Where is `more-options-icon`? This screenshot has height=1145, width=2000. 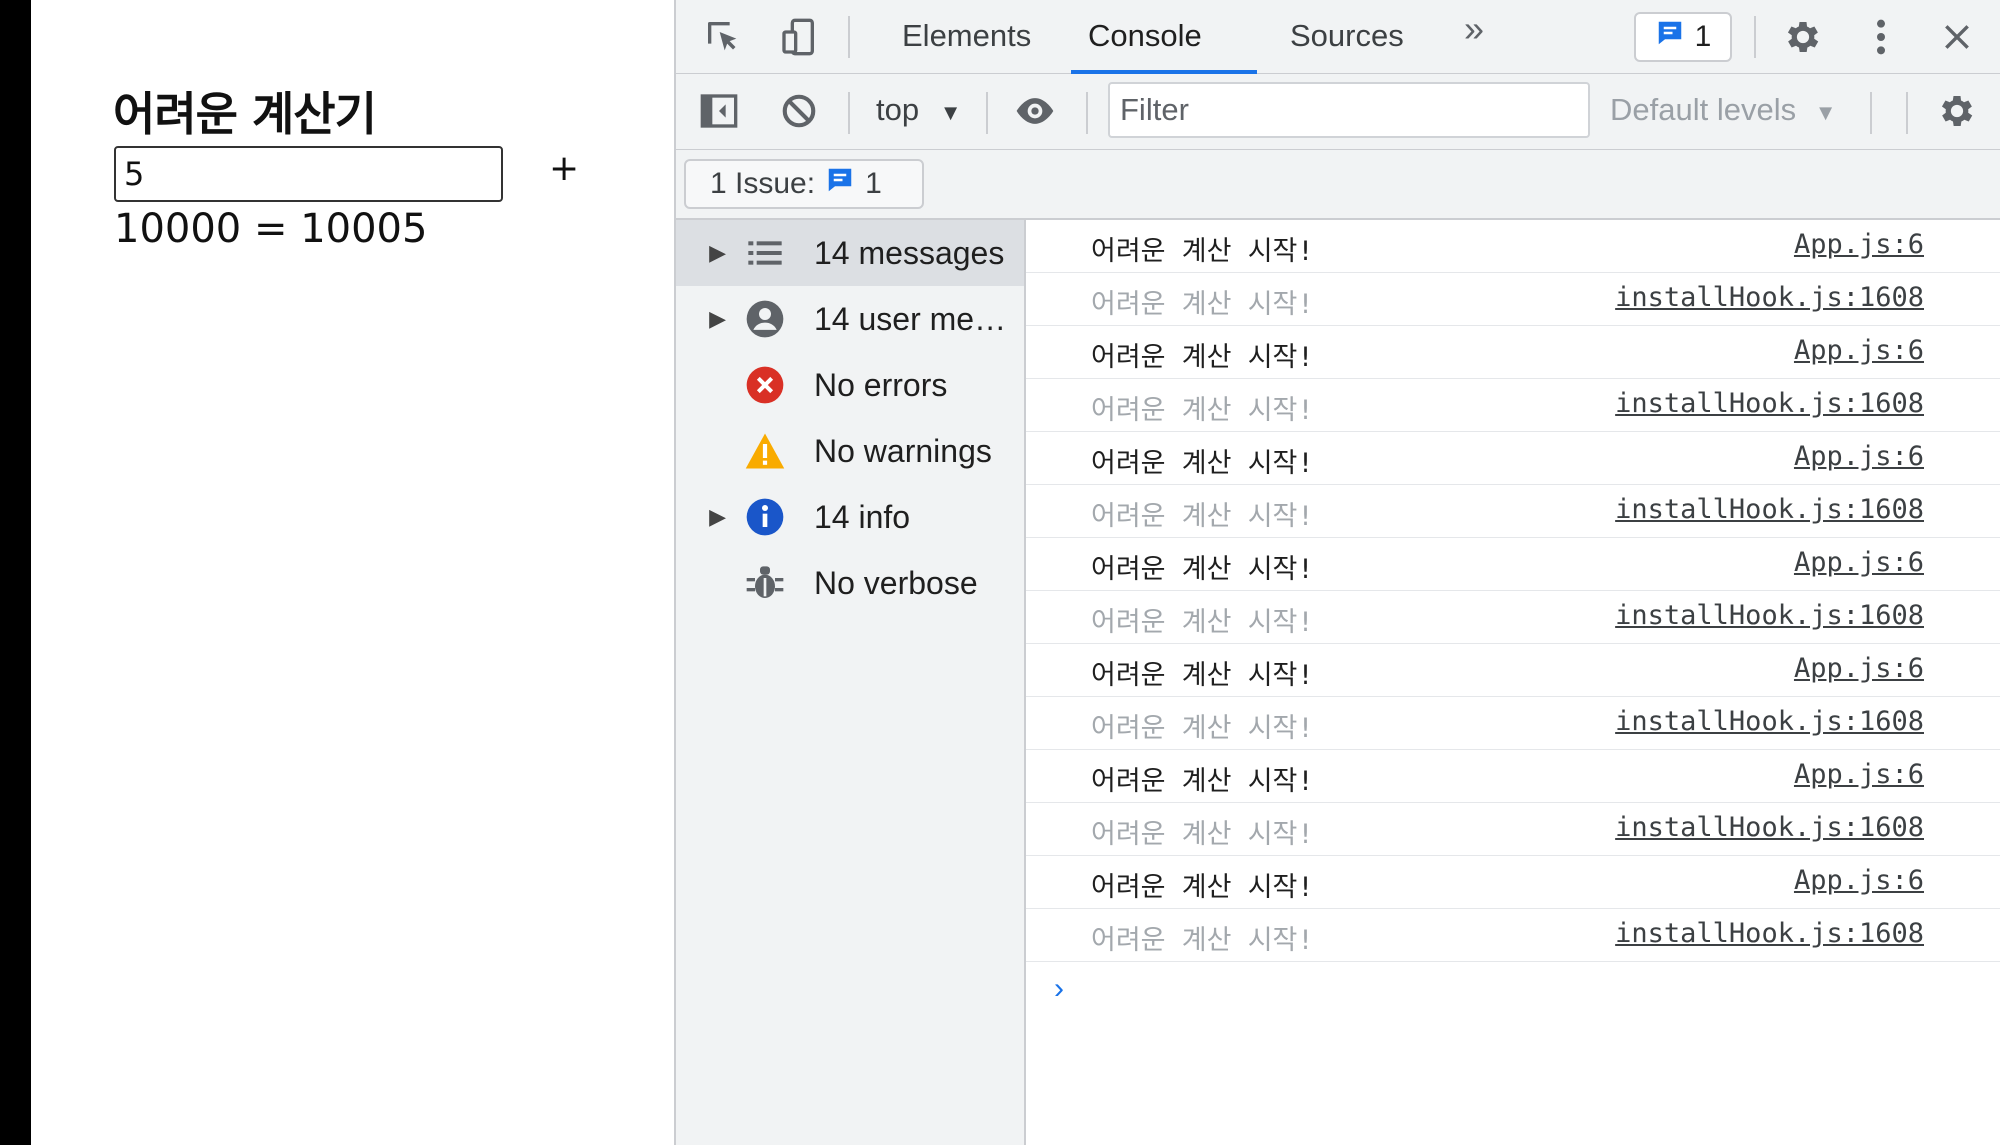
more-options-icon is located at coordinates (1881, 37).